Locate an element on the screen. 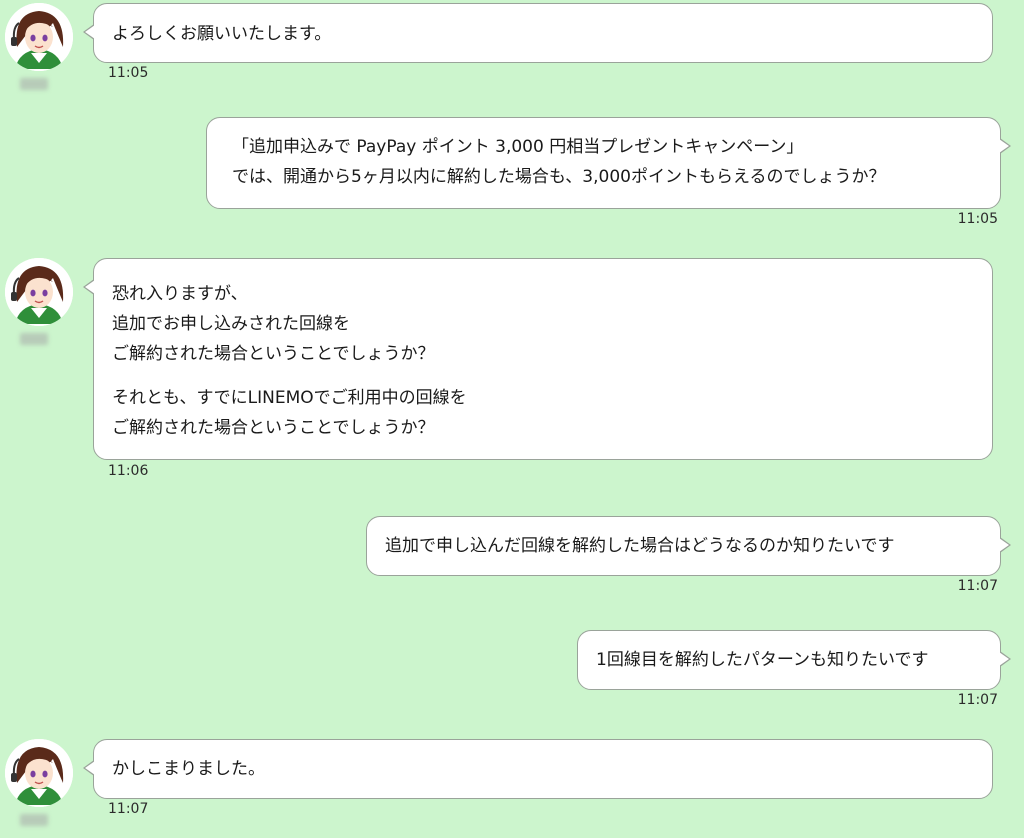 The width and height of the screenshot is (1024, 838). user-message-bubble: 1回線目を解約したパターンも知りたいです is located at coordinates (794, 660).